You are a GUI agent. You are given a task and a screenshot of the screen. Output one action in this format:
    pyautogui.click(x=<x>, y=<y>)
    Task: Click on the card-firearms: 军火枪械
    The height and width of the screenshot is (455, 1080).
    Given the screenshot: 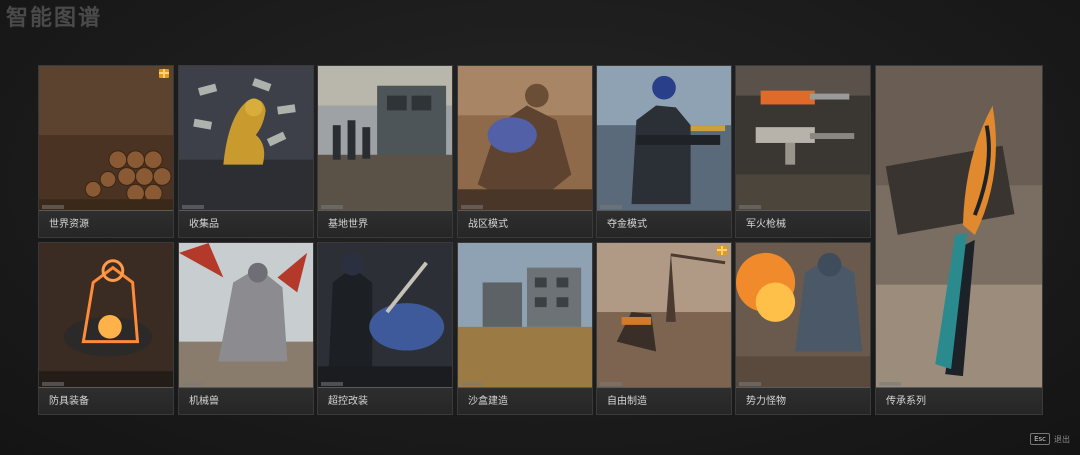 What is the action you would take?
    pyautogui.click(x=803, y=151)
    